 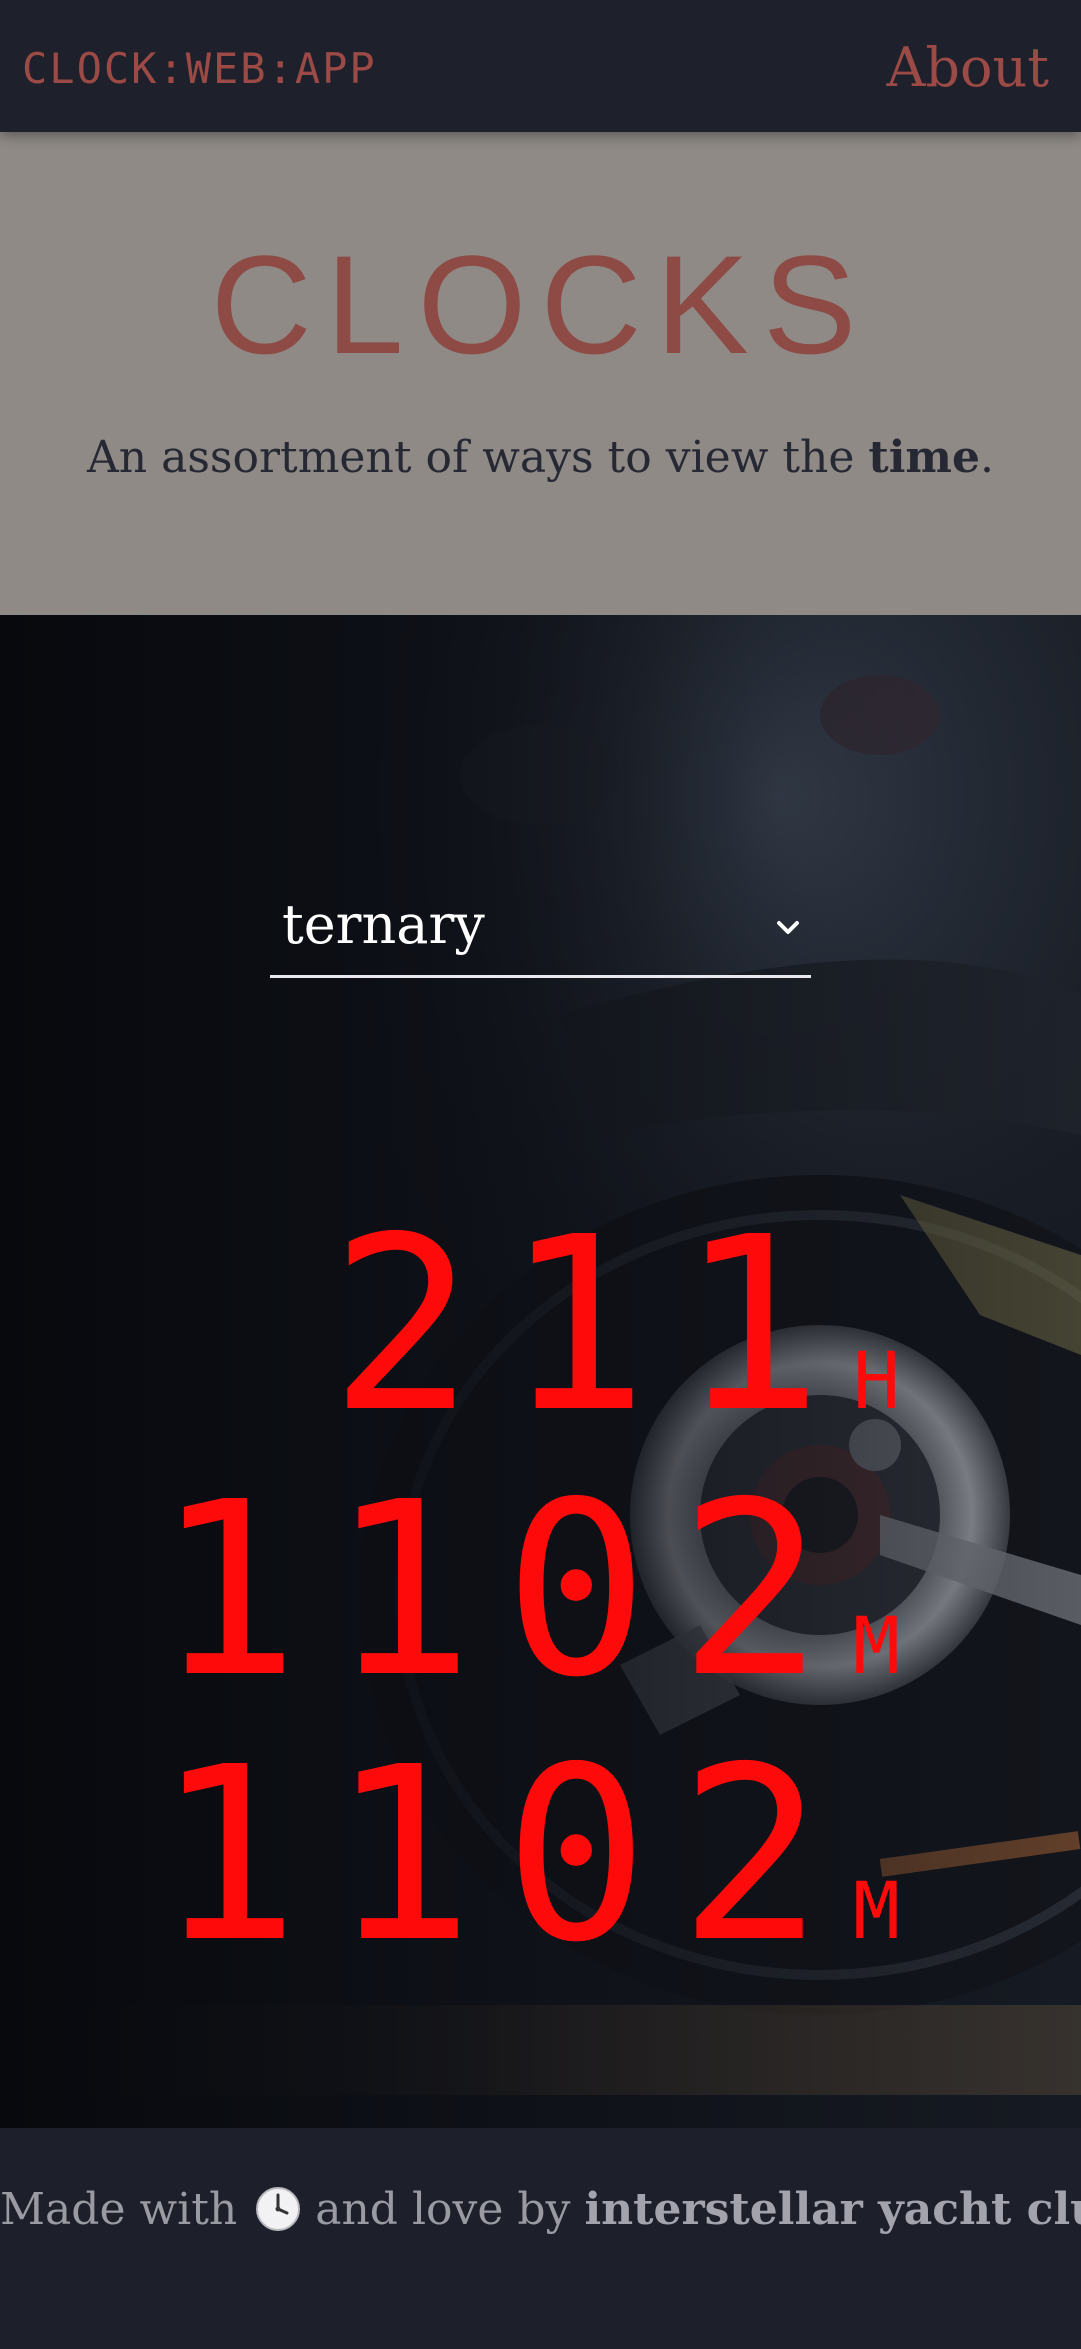 What do you see at coordinates (876, 1647) in the screenshot?
I see `minutes-unit-label: M` at bounding box center [876, 1647].